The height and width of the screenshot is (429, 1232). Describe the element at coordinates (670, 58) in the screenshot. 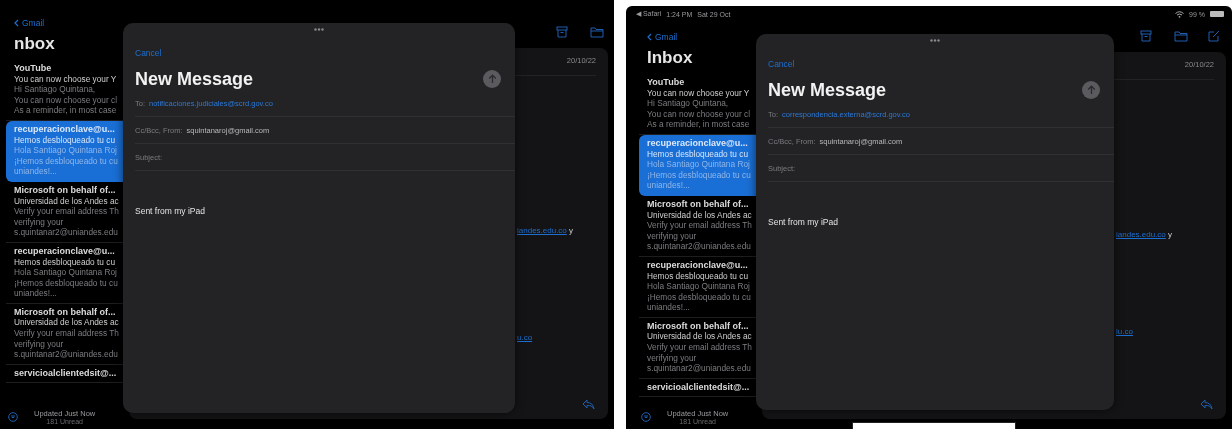

I see `inbox-title: Inbox` at that location.